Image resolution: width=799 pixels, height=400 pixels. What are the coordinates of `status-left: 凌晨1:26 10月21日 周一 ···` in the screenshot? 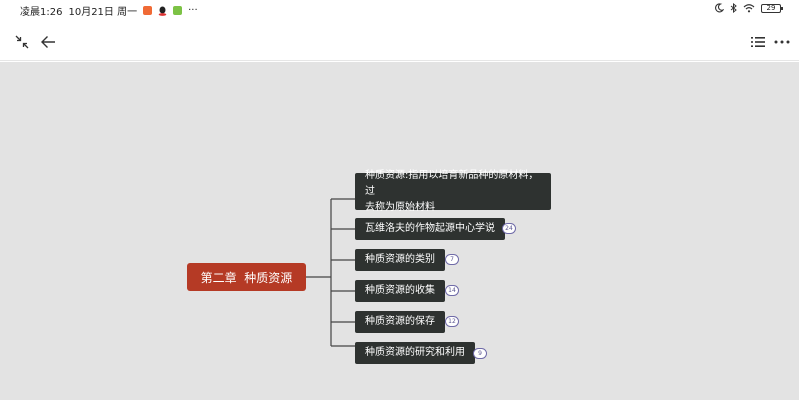 It's located at (109, 10).